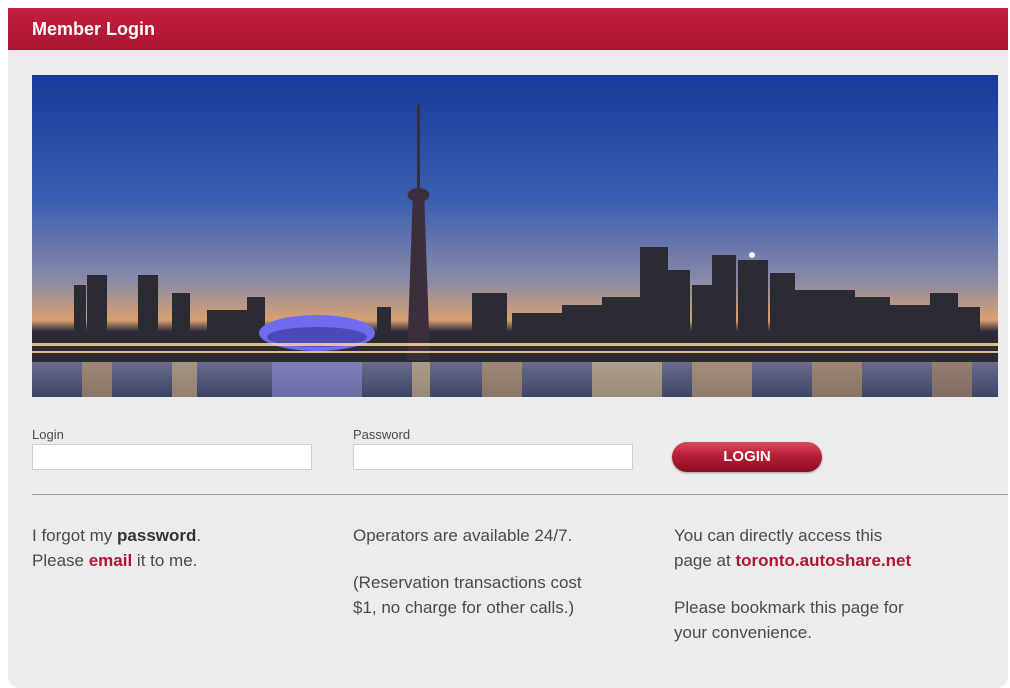 The width and height of the screenshot is (1010, 688). Describe the element at coordinates (493, 457) in the screenshot. I see `password-input` at that location.